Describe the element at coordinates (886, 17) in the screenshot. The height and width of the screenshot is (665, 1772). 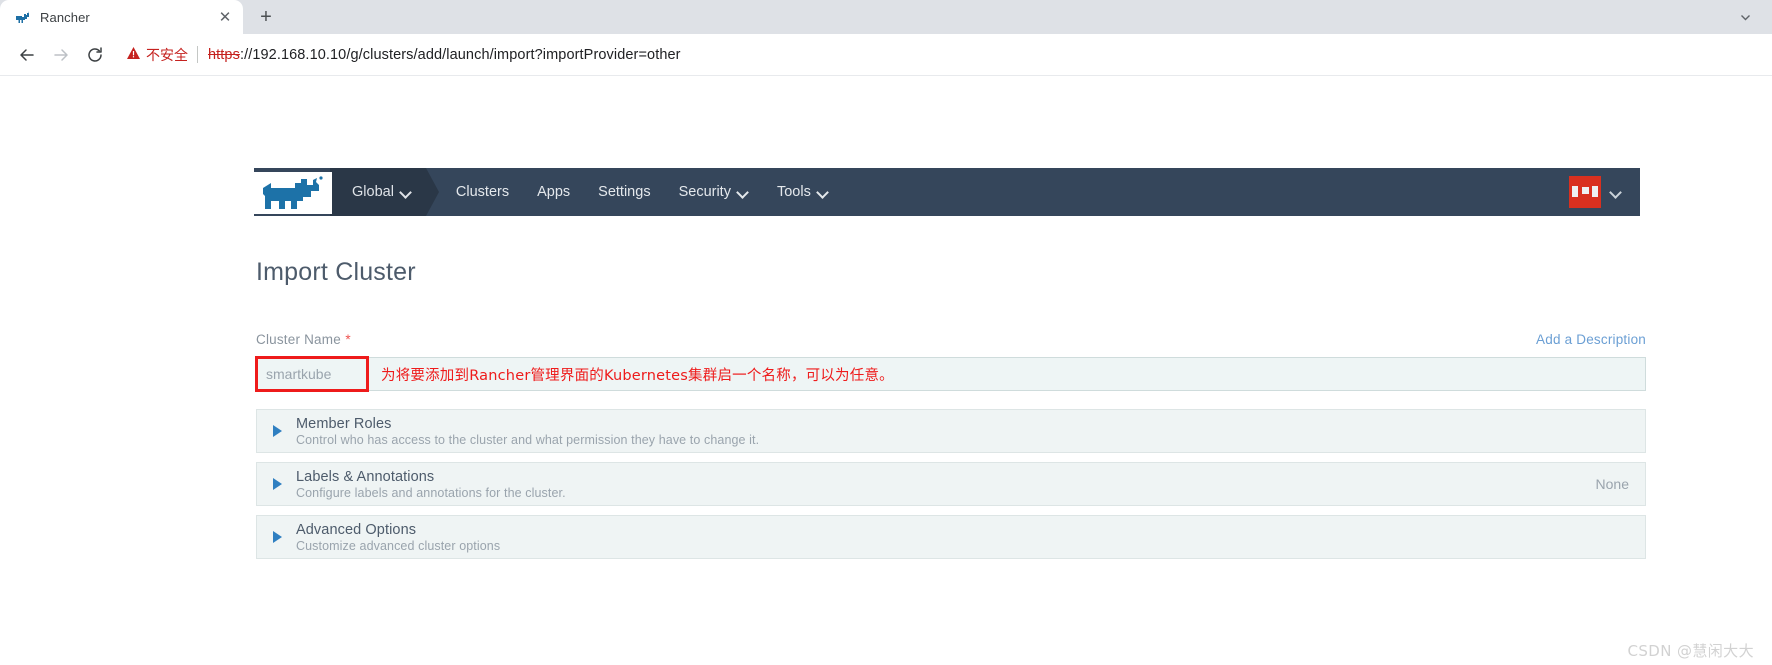
I see `browser-tabstrip: Rancher ✕ +` at that location.